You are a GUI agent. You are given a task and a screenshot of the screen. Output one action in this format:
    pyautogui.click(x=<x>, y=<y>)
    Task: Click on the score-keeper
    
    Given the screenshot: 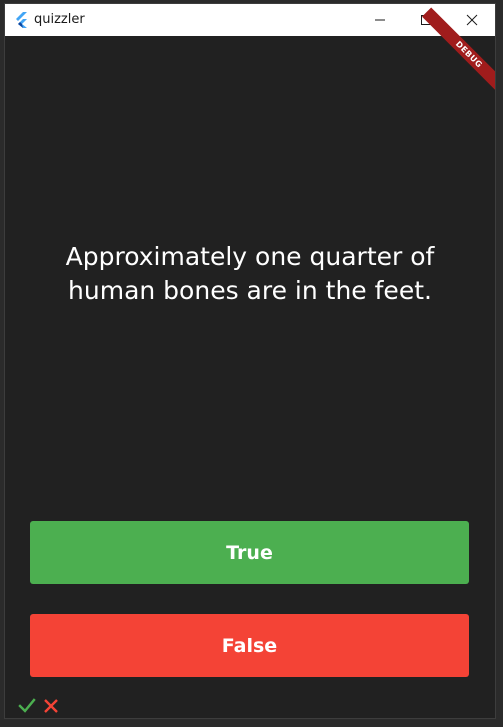 What is the action you would take?
    pyautogui.click(x=39, y=706)
    